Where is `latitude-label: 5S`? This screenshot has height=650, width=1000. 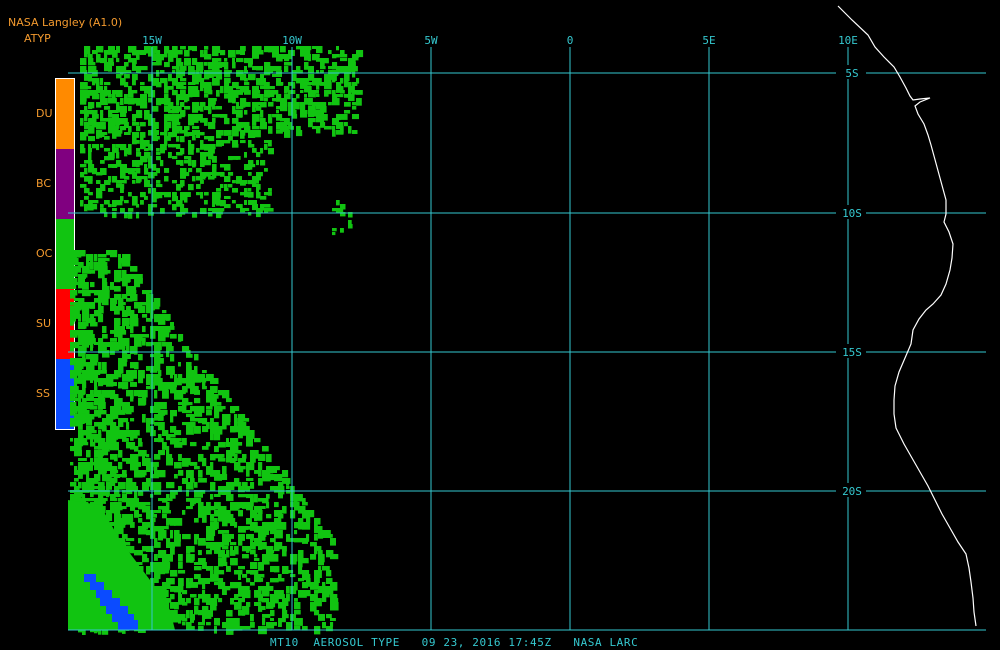
latitude-label: 5S is located at coordinates (851, 73).